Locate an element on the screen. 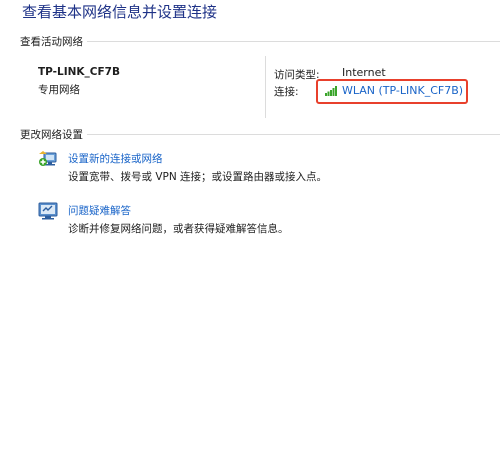 The width and height of the screenshot is (500, 460). network-setup-icon is located at coordinates (48, 158).